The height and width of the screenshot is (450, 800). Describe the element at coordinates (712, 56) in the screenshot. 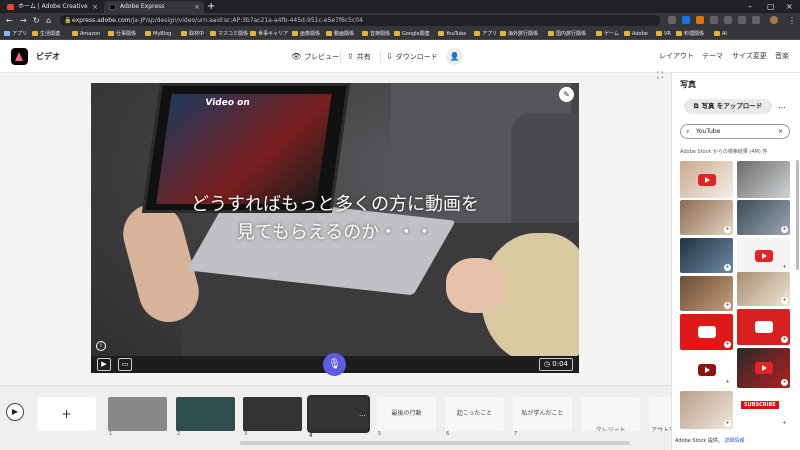

I see `tab-theme: テーマ` at that location.